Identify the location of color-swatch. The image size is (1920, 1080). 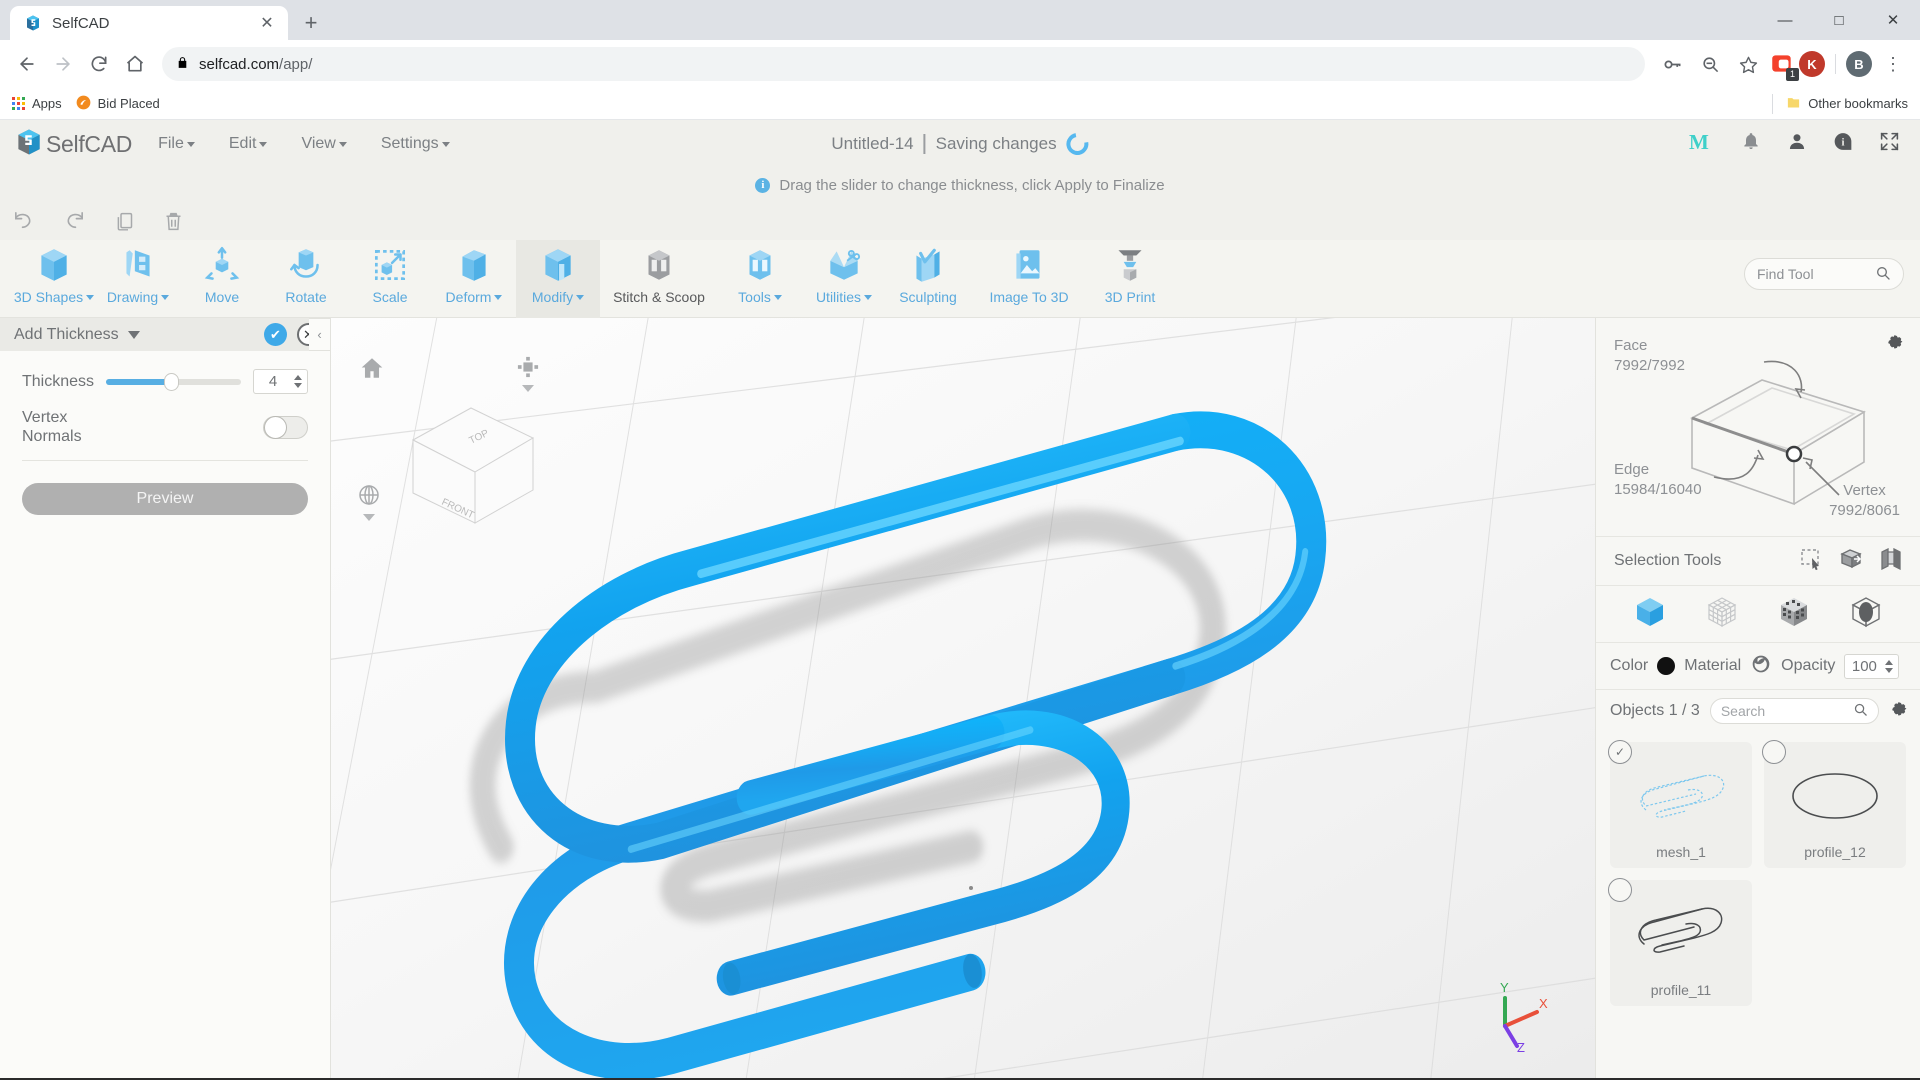
(1666, 666).